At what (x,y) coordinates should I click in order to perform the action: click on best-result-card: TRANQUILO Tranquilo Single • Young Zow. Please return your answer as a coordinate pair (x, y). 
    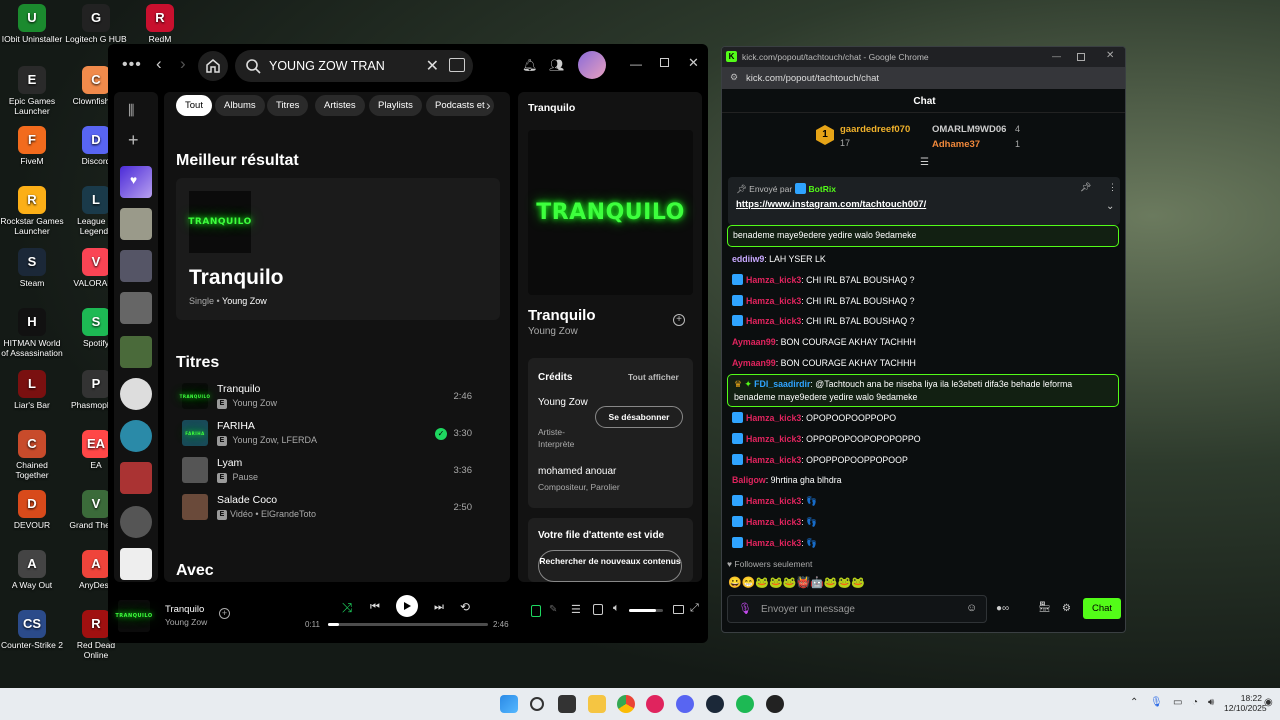
    Looking at the image, I should click on (338, 249).